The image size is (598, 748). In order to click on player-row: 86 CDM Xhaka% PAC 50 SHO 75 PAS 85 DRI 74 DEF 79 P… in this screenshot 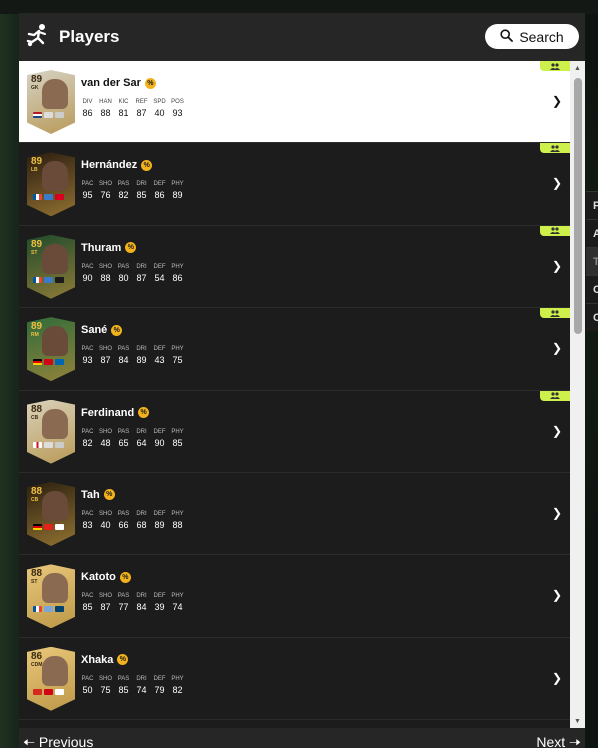, I will do `click(294, 679)`.